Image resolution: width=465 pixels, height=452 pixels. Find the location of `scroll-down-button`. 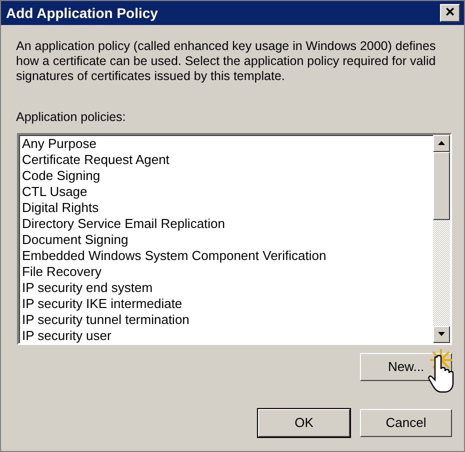

scroll-down-button is located at coordinates (441, 334).